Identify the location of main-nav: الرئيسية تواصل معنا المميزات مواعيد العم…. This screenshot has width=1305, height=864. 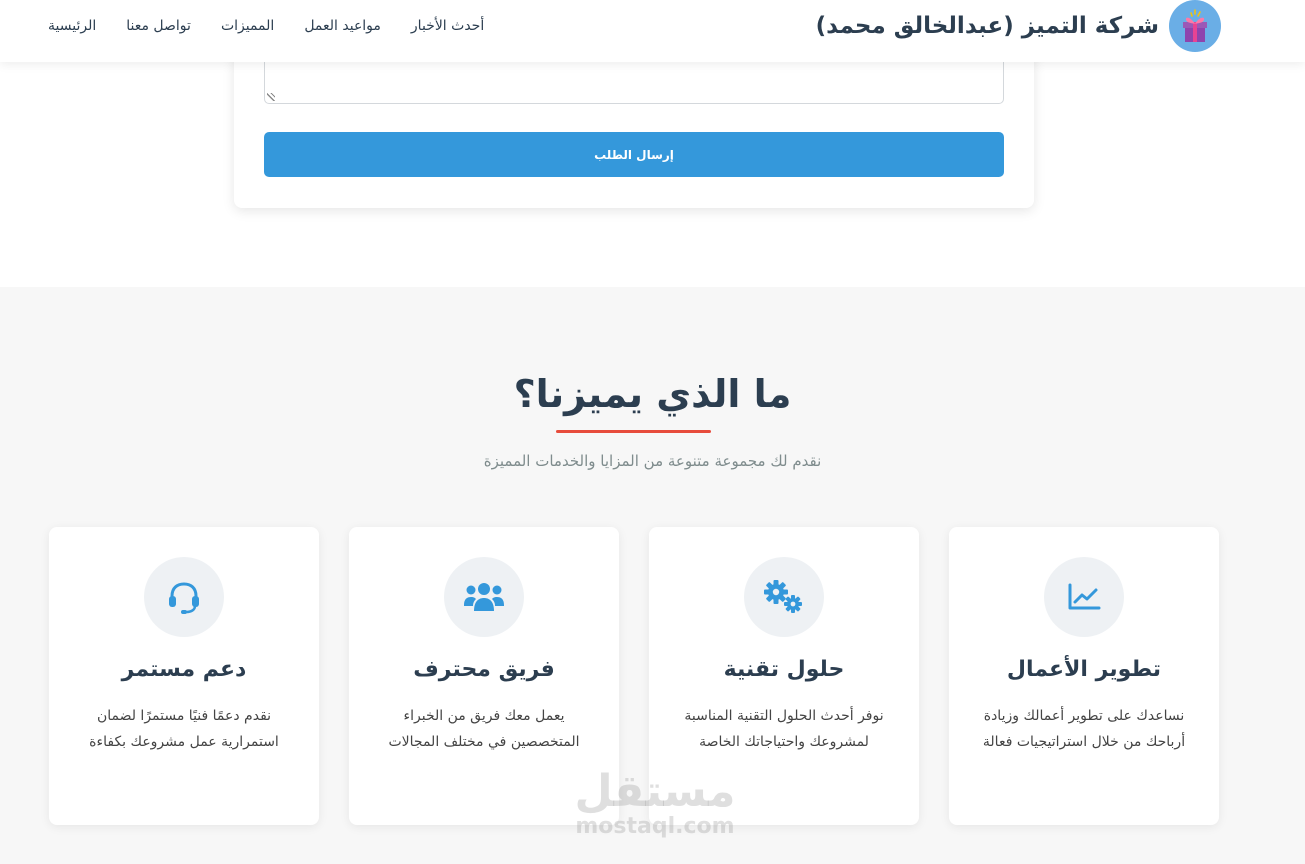
(266, 26).